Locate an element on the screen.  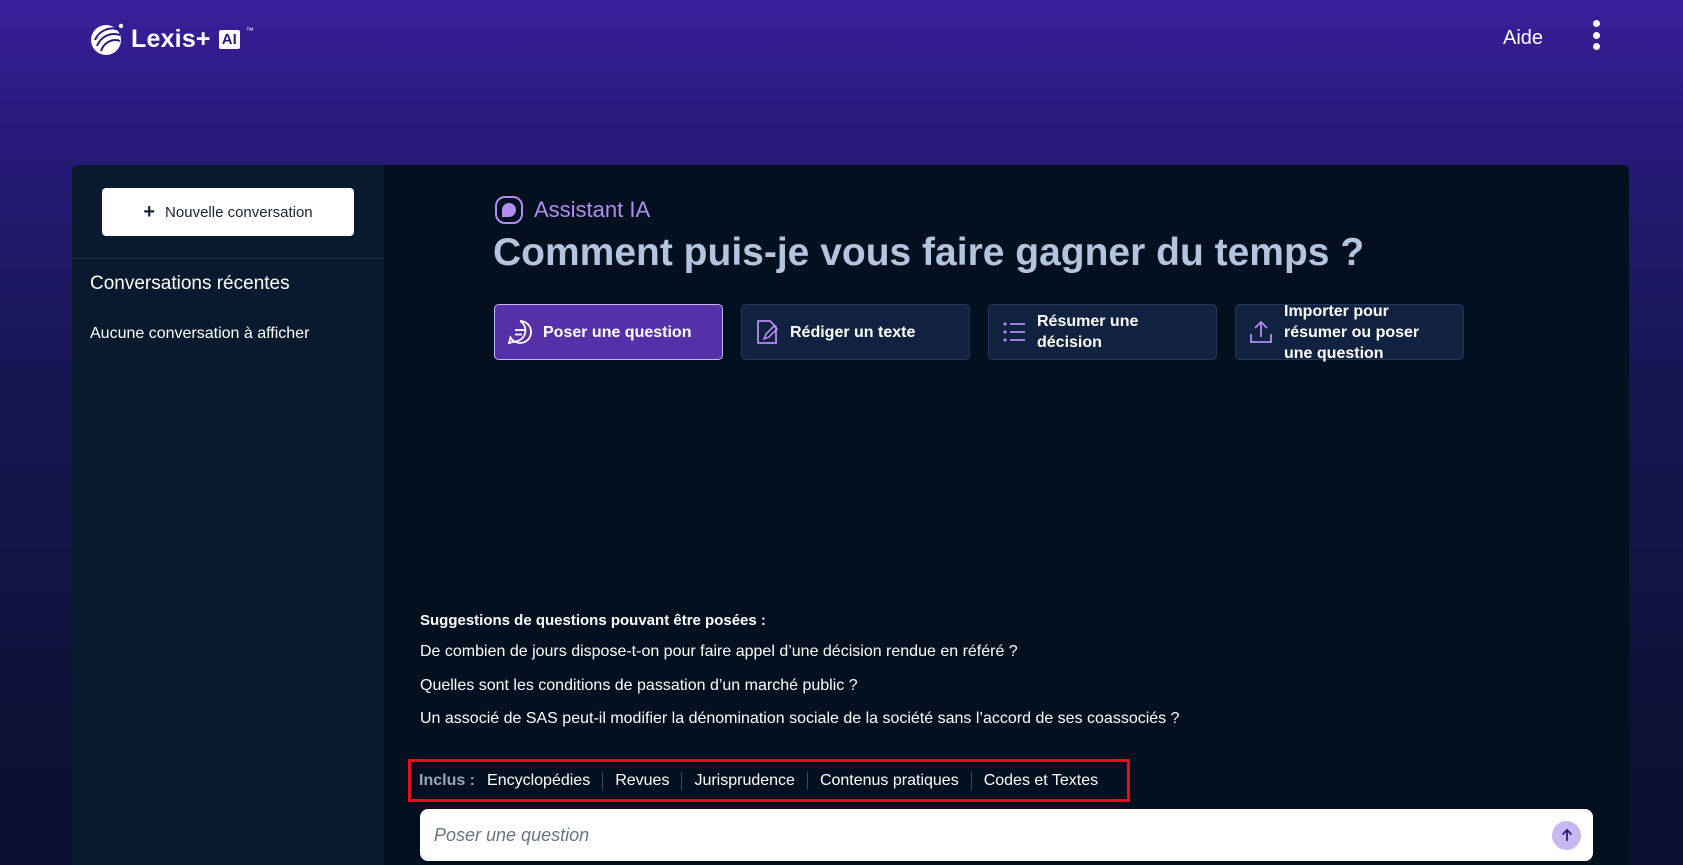
lexis-logo-icon is located at coordinates (107, 39).